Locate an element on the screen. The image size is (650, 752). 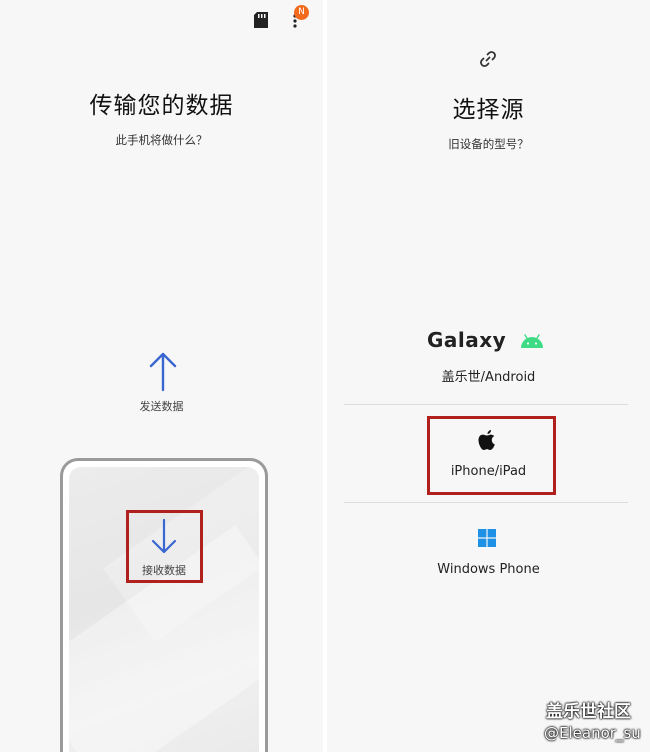
page-title: 传输您的数据 is located at coordinates (161, 106).